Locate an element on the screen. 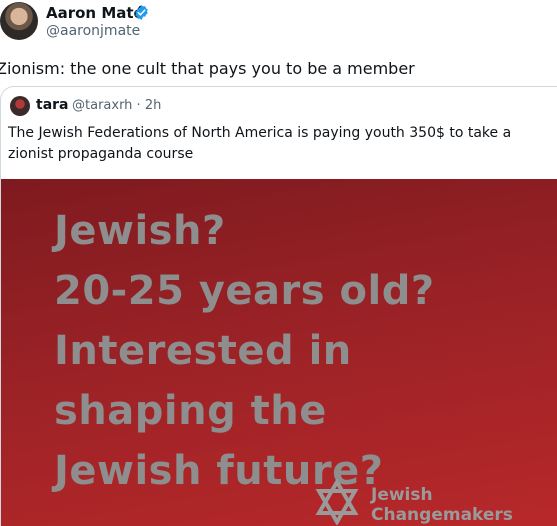 The image size is (557, 526). quoted-author-avatar is located at coordinates (20, 106).